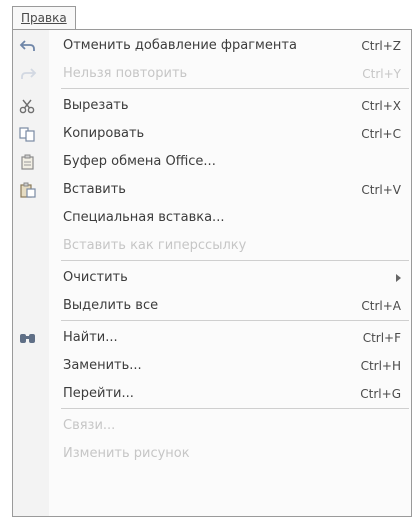 This screenshot has height=520, width=418. Describe the element at coordinates (126, 453) in the screenshot. I see `menu-item-label: Изменить рисунок` at that location.